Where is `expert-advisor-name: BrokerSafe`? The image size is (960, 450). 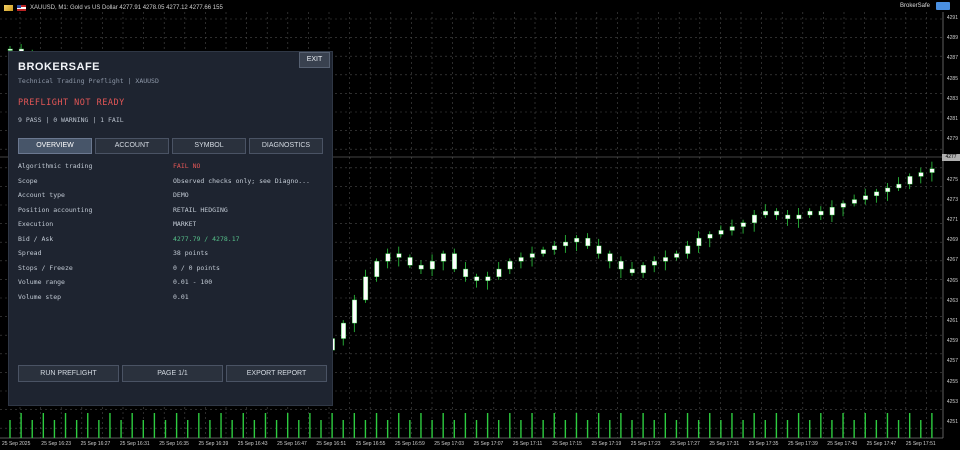
expert-advisor-name: BrokerSafe is located at coordinates (914, 6).